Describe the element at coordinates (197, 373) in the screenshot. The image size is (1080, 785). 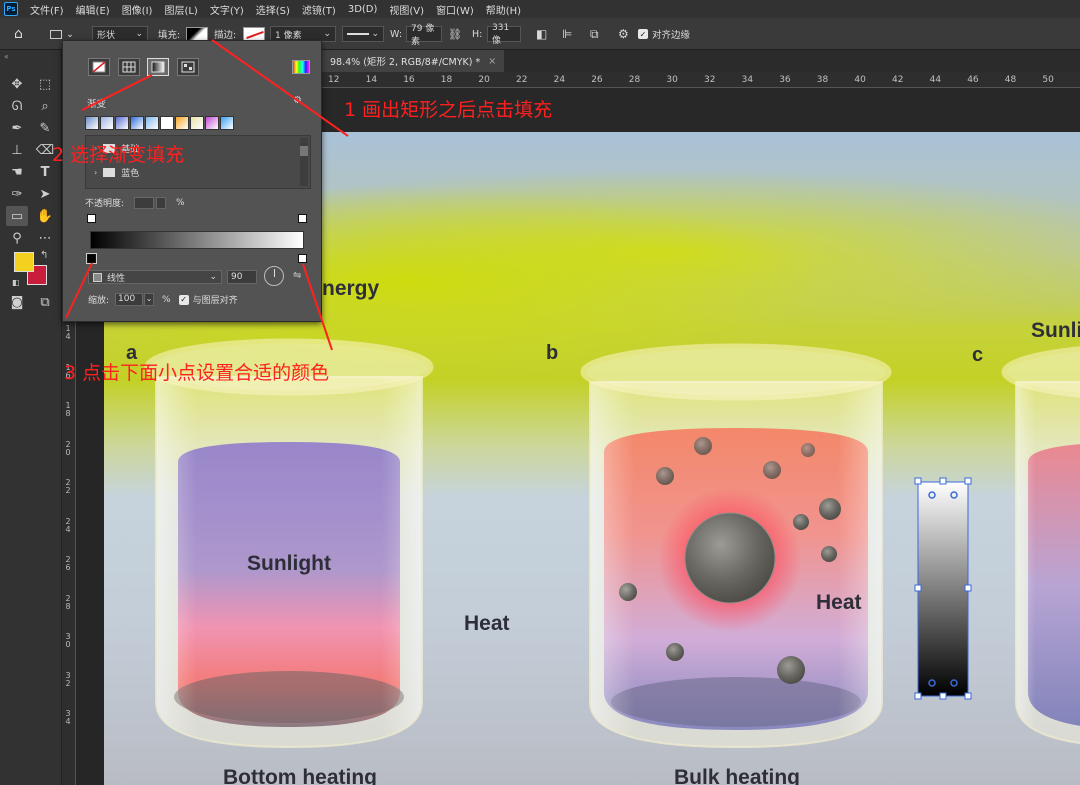
I see `annotation-step-3: 3 点击下面小点设置合适的颜色` at that location.